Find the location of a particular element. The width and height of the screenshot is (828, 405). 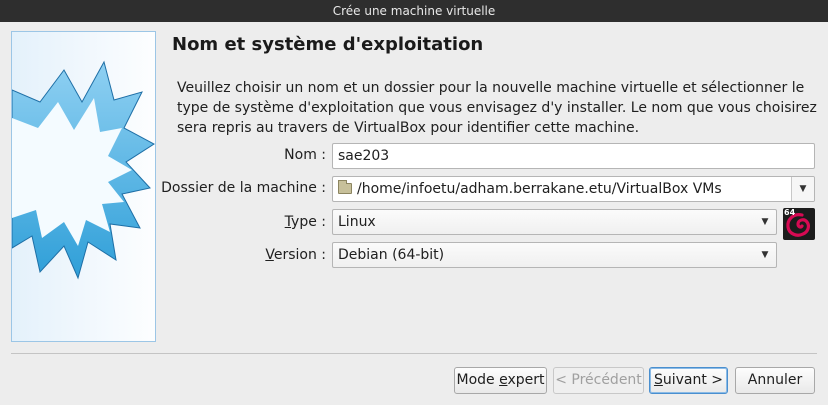

type-label-text: ype : is located at coordinates (308, 222).